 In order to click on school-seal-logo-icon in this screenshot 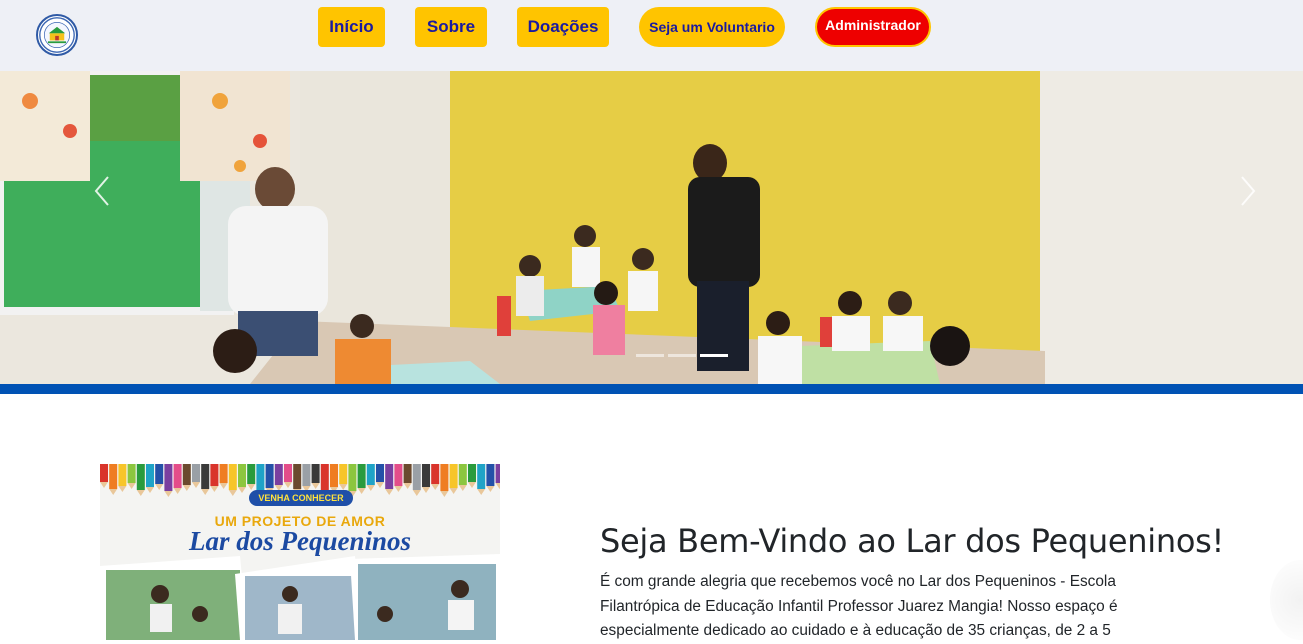, I will do `click(57, 35)`.